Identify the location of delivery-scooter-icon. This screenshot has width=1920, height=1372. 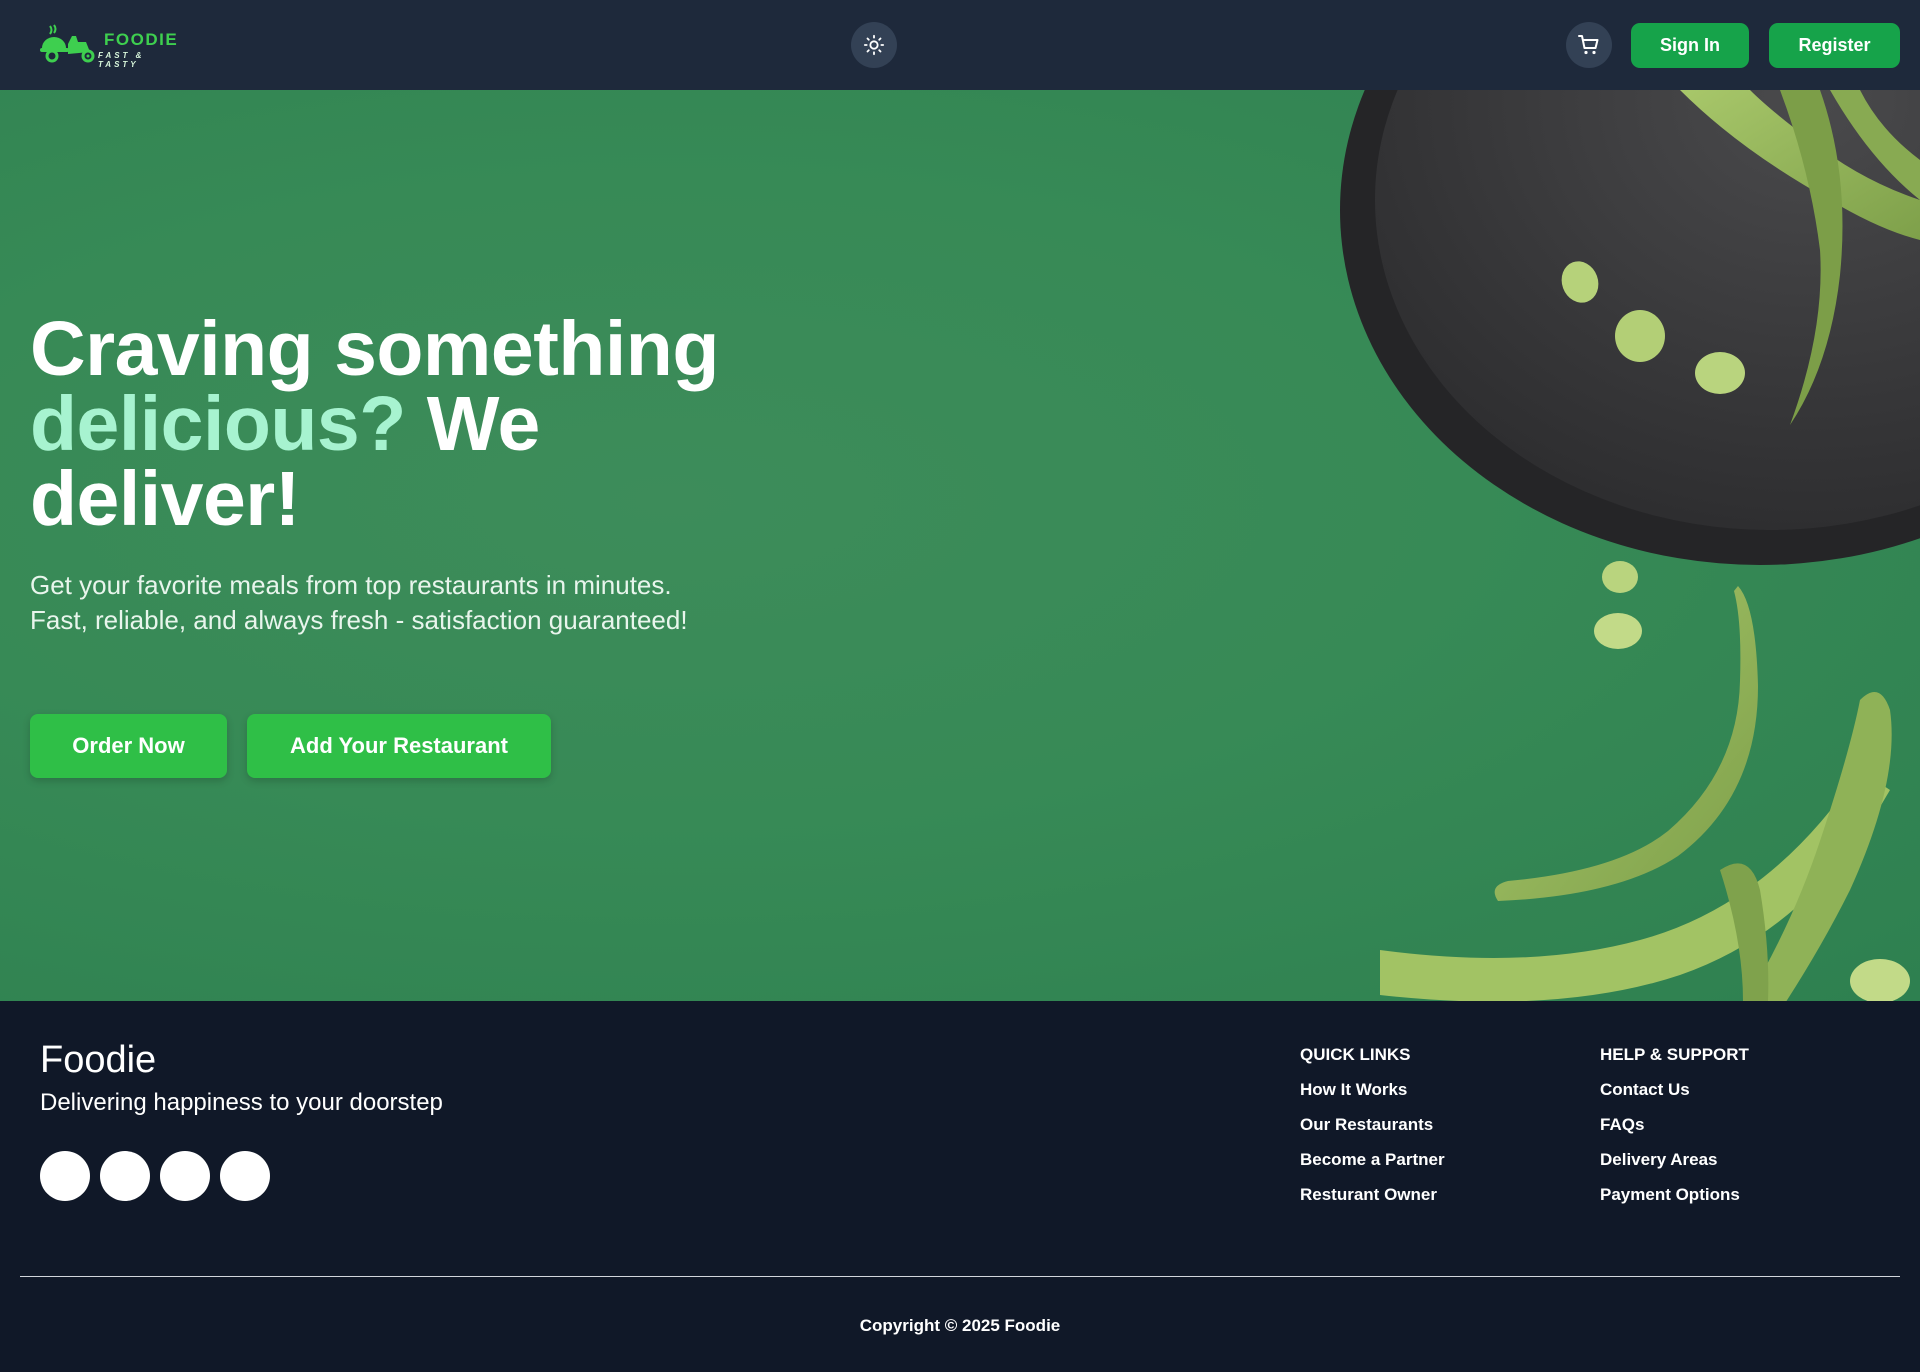
(67, 43).